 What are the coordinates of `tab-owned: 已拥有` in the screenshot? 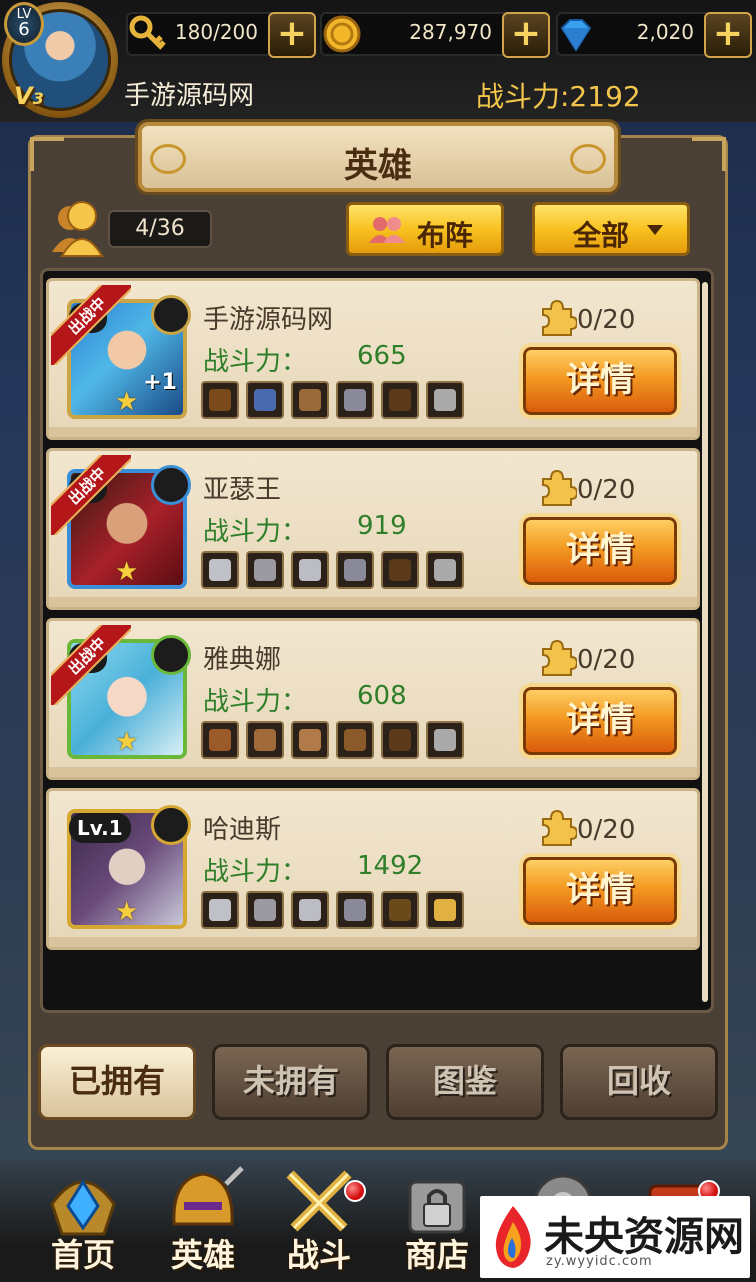 It's located at (117, 1082).